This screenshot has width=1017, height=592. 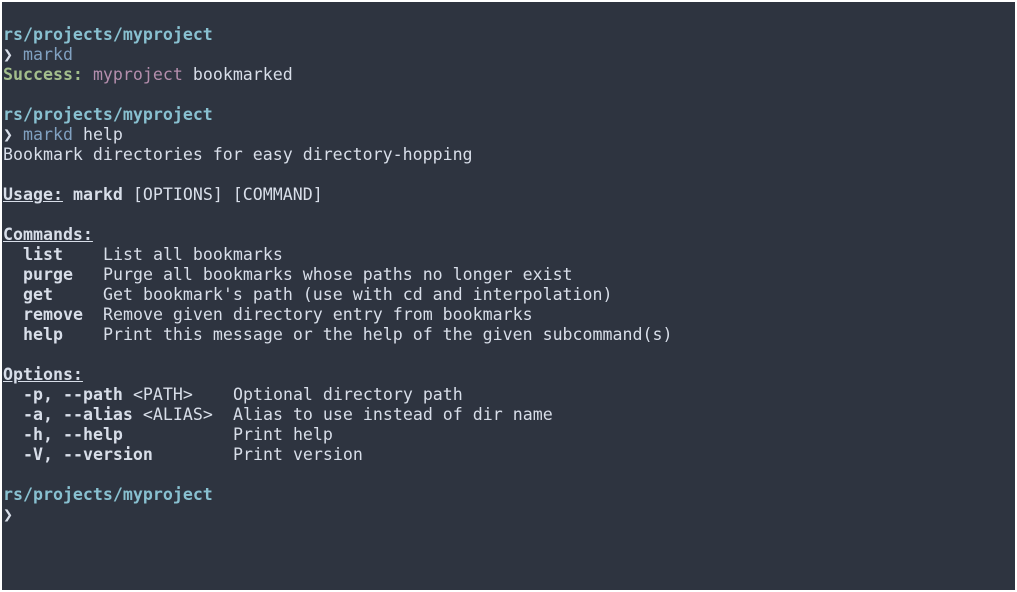 I want to click on command-name: list, so click(x=43, y=254).